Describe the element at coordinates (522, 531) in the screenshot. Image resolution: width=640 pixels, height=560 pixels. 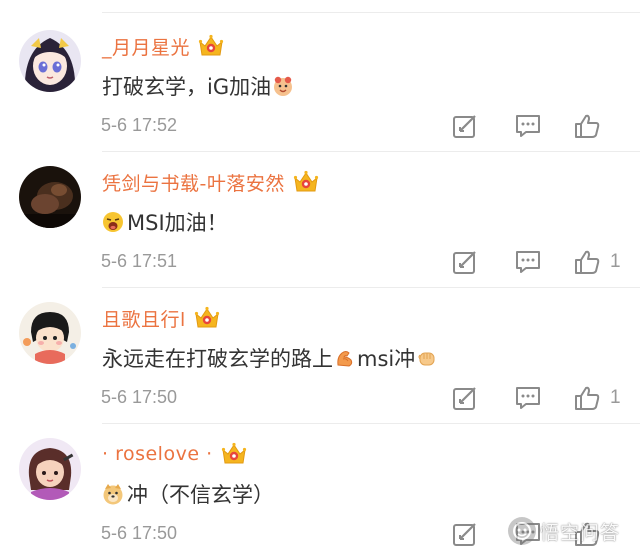
I see `wukong-logo-icon` at that location.